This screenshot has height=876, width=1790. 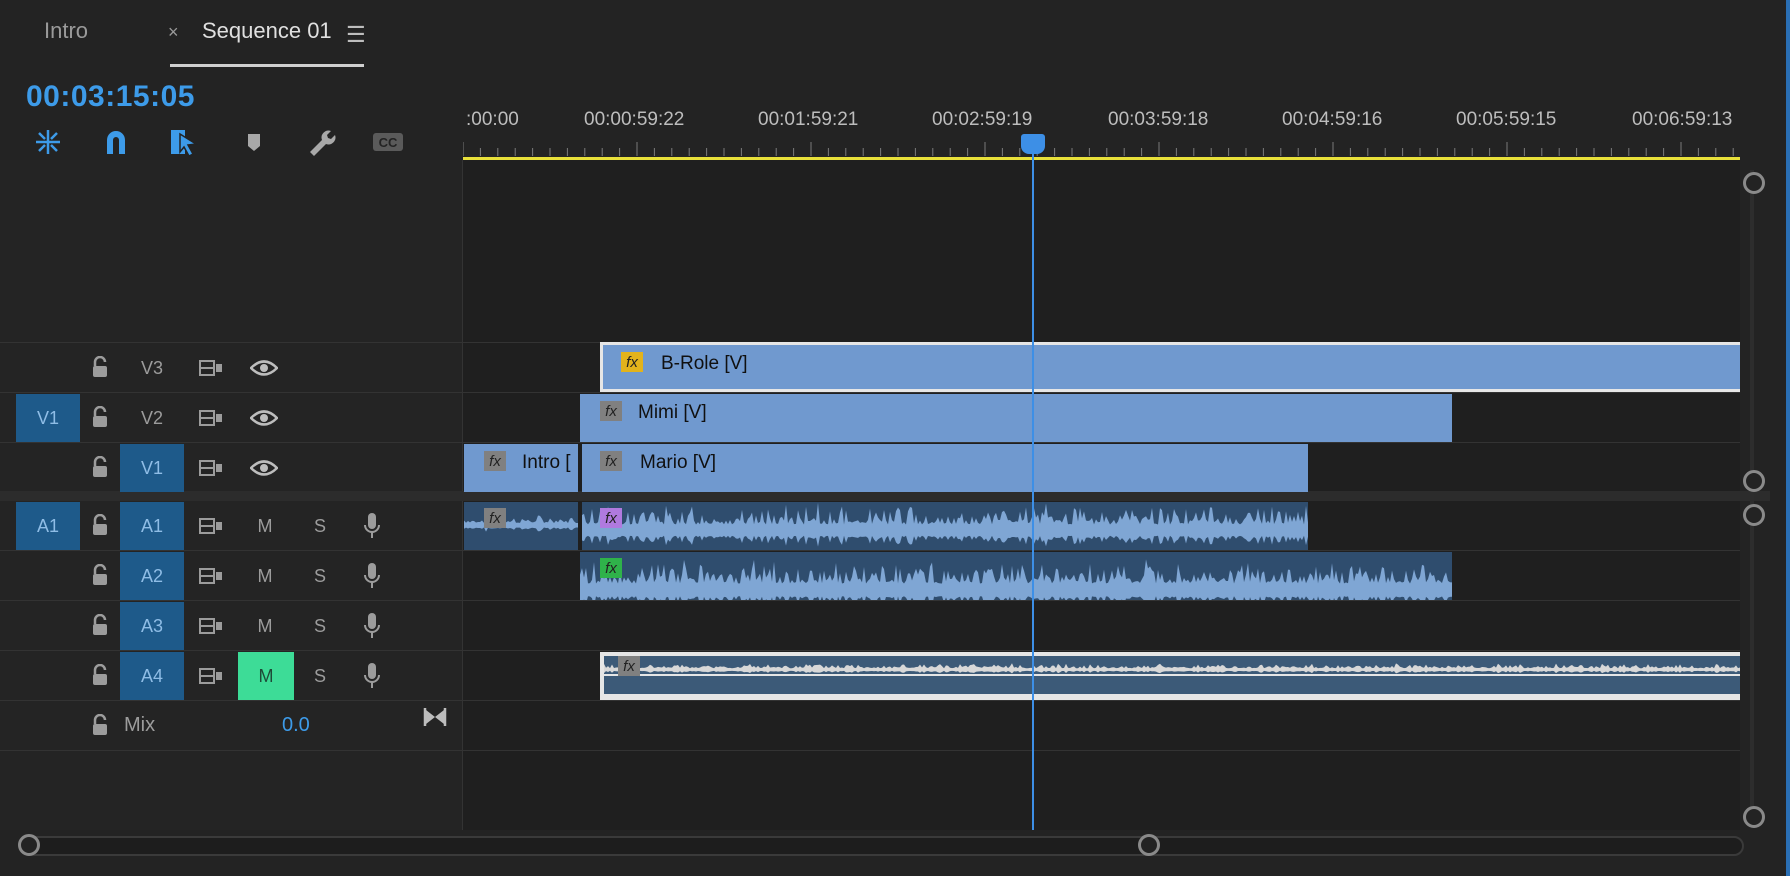 I want to click on clip-label: Mario [V], so click(x=678, y=462).